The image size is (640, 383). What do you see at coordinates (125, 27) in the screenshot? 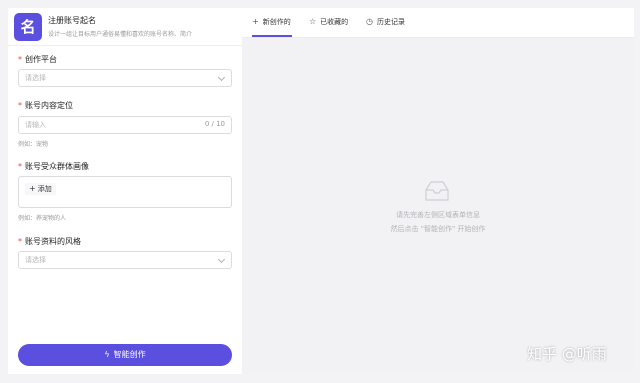
I see `app-header: 名 注册账号起名 设计一组让目标用户通俗易懂和喜欢的账号名称、简介` at bounding box center [125, 27].